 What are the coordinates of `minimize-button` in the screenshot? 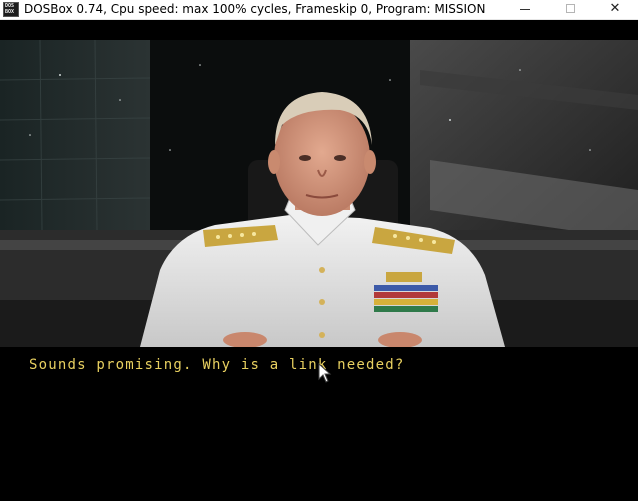 It's located at (525, 9).